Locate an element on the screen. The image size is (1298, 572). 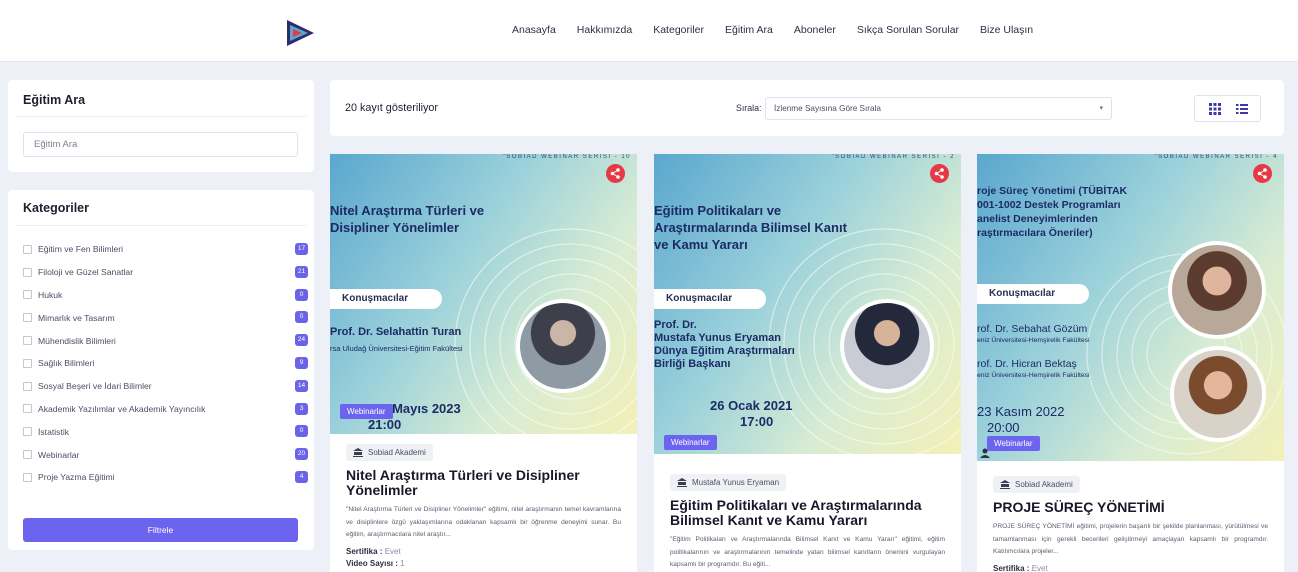
category-label: Sosyal Beşeri ve İdari Bilimler is located at coordinates (95, 386).